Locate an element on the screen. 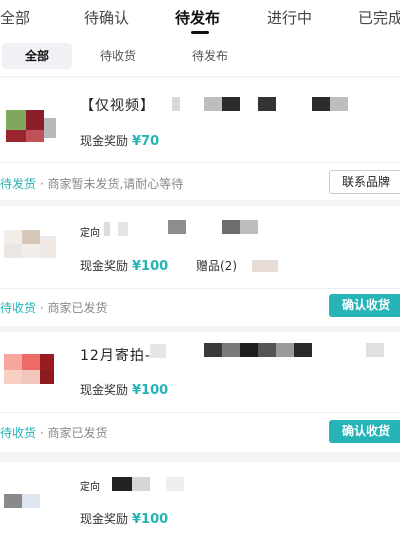 Image resolution: width=400 pixels, height=542 pixels. tab-in-progress: 进行中 is located at coordinates (289, 17).